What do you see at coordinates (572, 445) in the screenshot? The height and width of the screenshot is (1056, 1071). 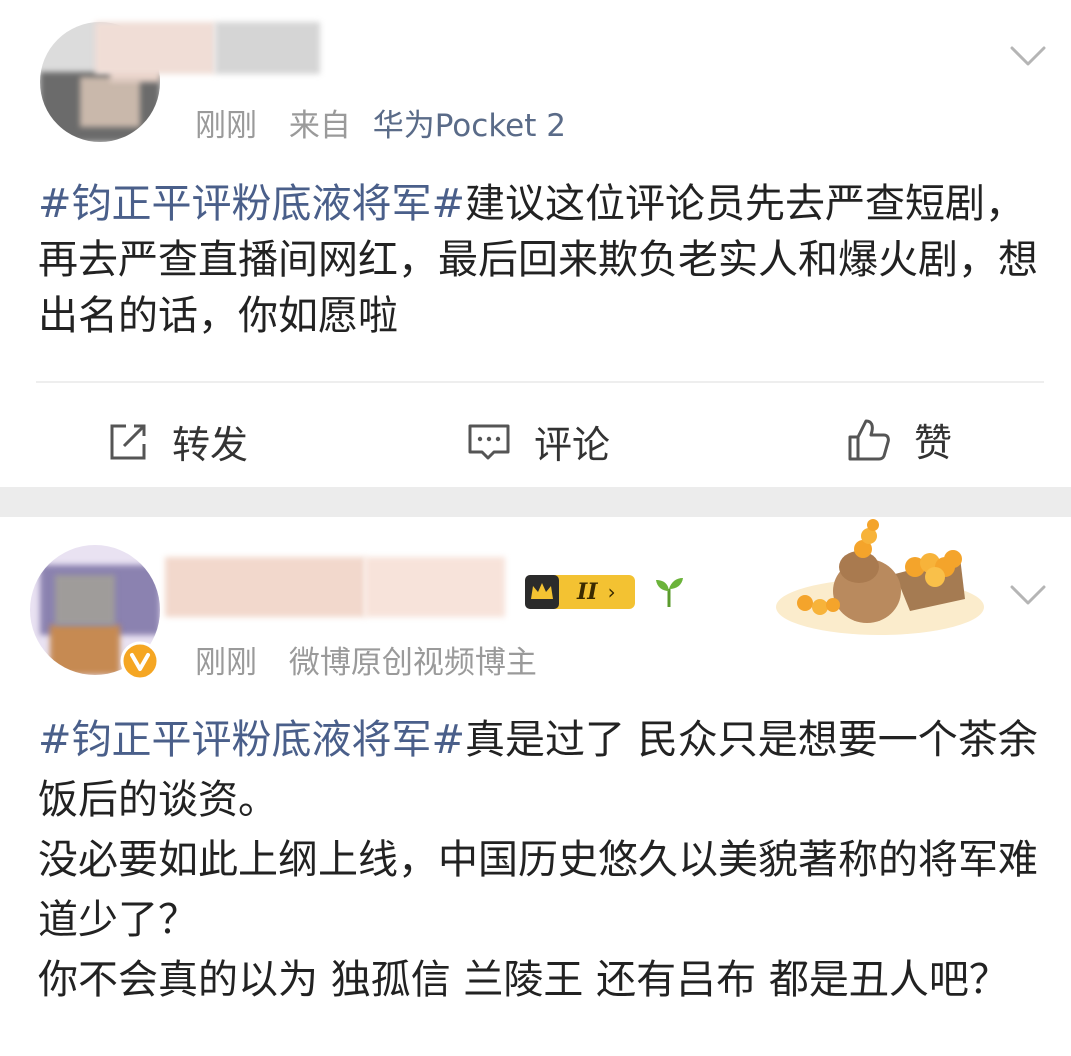 I see `comment-label: 评论` at bounding box center [572, 445].